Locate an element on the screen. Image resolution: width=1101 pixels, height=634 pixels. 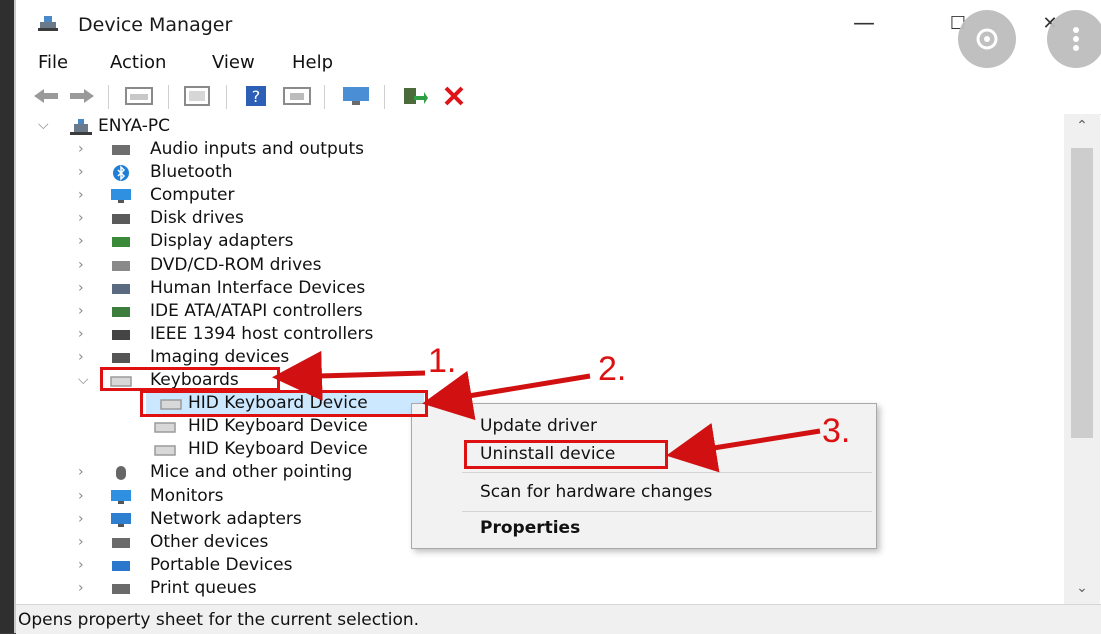
show-hide-console-tree-icon is located at coordinates (139, 96).